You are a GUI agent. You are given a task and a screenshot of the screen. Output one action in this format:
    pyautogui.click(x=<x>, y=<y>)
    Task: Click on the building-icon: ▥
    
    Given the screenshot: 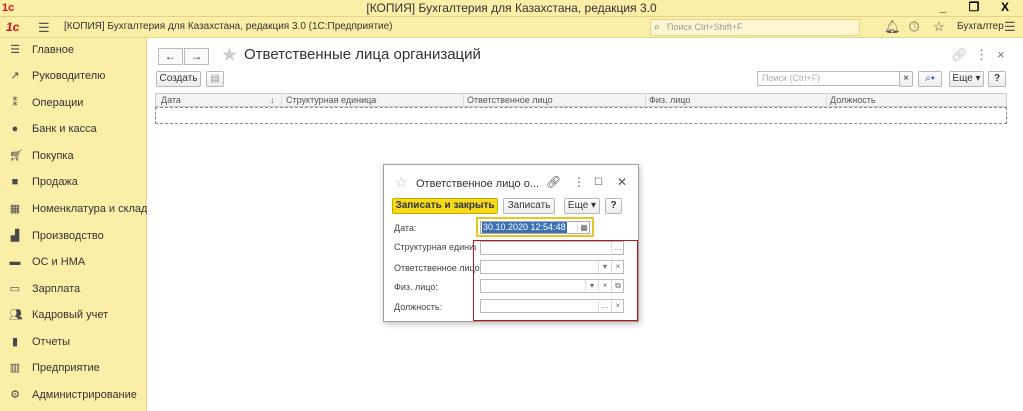 What is the action you would take?
    pyautogui.click(x=15, y=368)
    